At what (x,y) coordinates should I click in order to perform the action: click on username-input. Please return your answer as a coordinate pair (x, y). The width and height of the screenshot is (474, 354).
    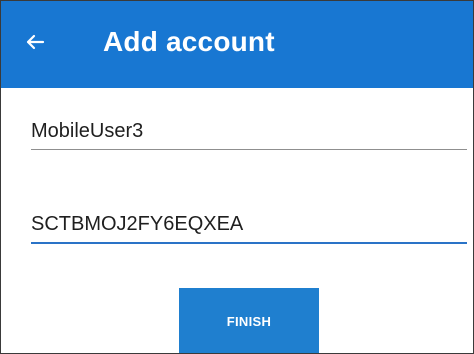
    Looking at the image, I should click on (249, 131).